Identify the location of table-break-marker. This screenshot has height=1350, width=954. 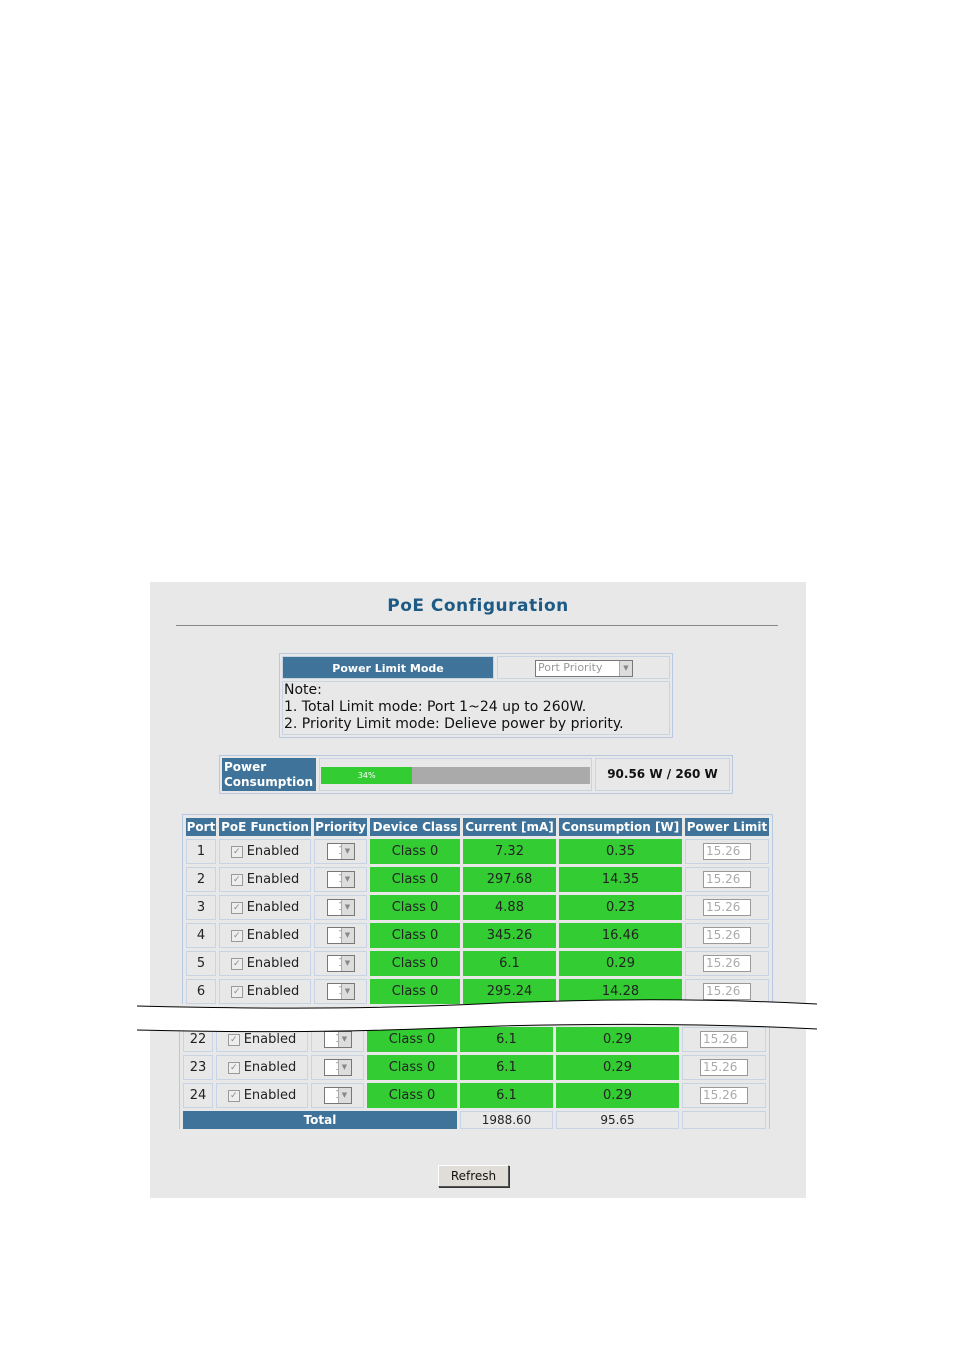
(477, 1016).